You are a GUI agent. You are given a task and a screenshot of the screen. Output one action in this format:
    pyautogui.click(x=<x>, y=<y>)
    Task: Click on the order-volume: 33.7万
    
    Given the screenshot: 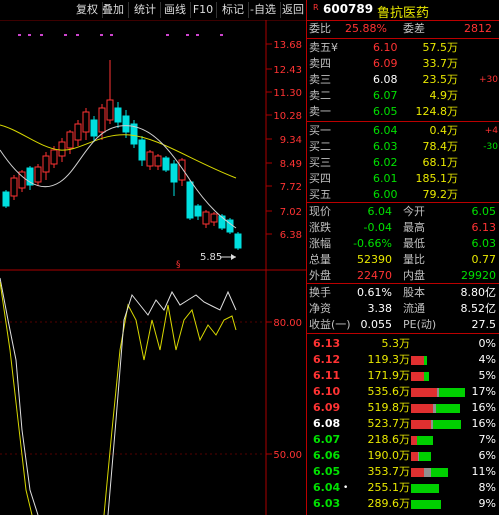 What is the action you would take?
    pyautogui.click(x=440, y=63)
    